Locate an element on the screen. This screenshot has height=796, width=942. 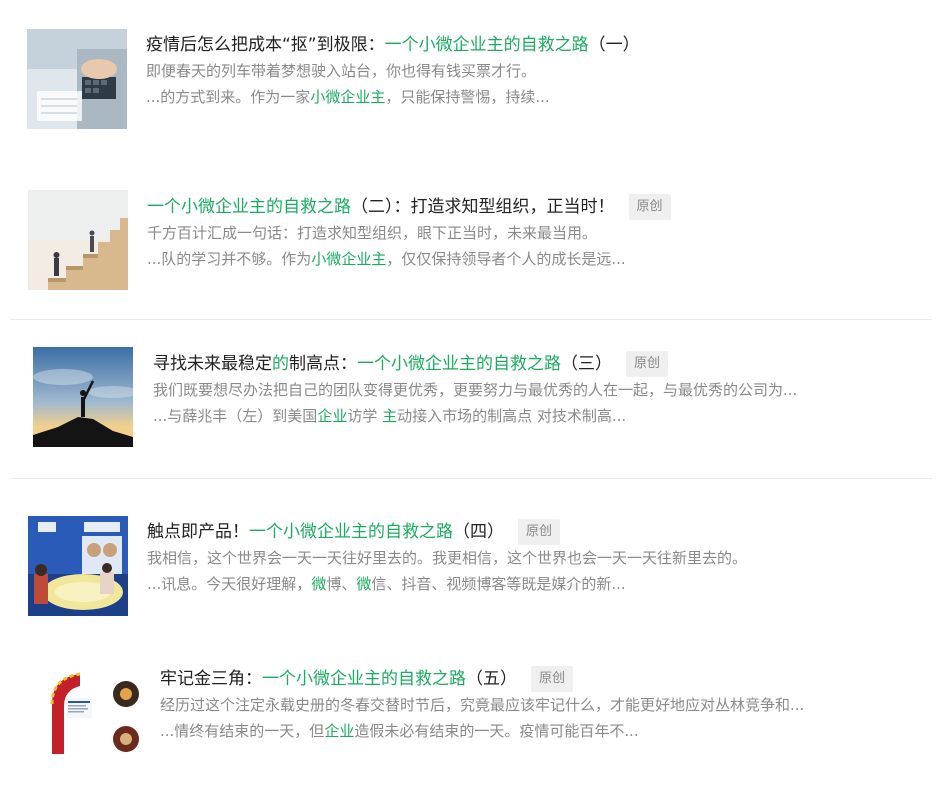
title-text: 制高点： is located at coordinates (323, 364).